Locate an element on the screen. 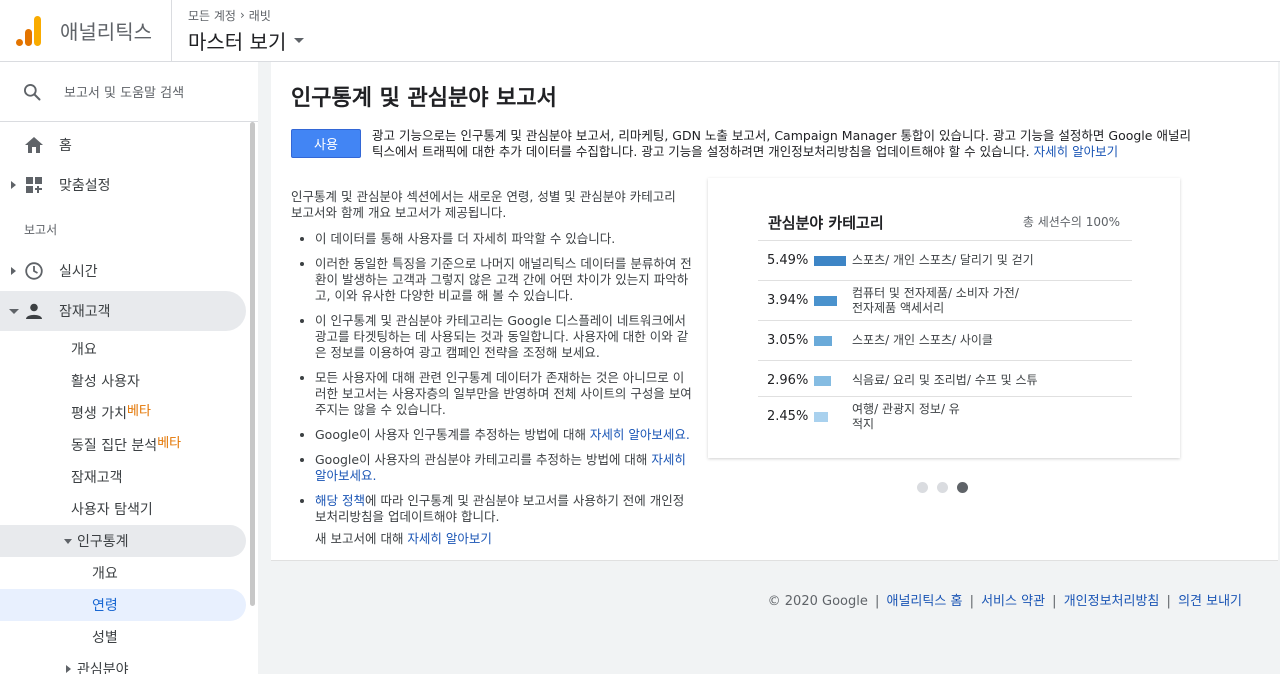 The height and width of the screenshot is (674, 1280). person-icon is located at coordinates (34, 311).